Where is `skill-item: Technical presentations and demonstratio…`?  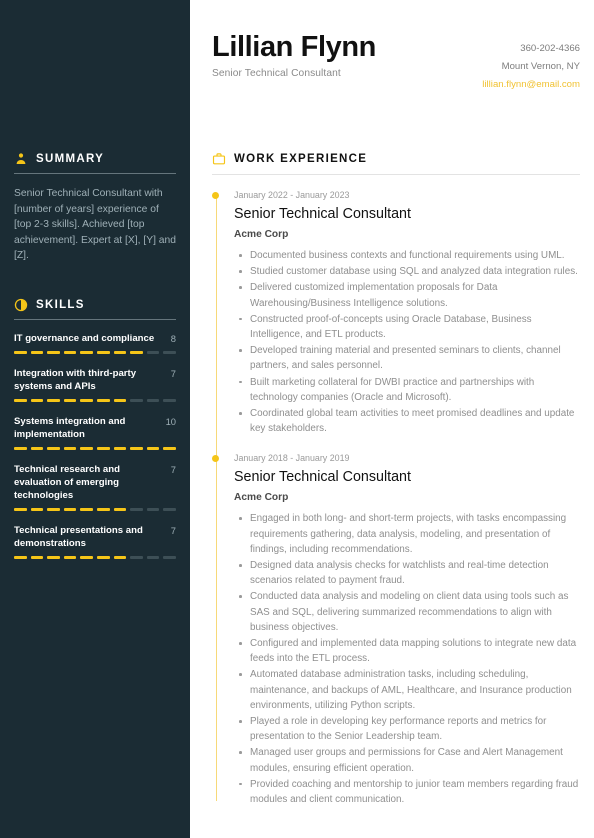
skill-item: Technical presentations and demonstratio… is located at coordinates (95, 541).